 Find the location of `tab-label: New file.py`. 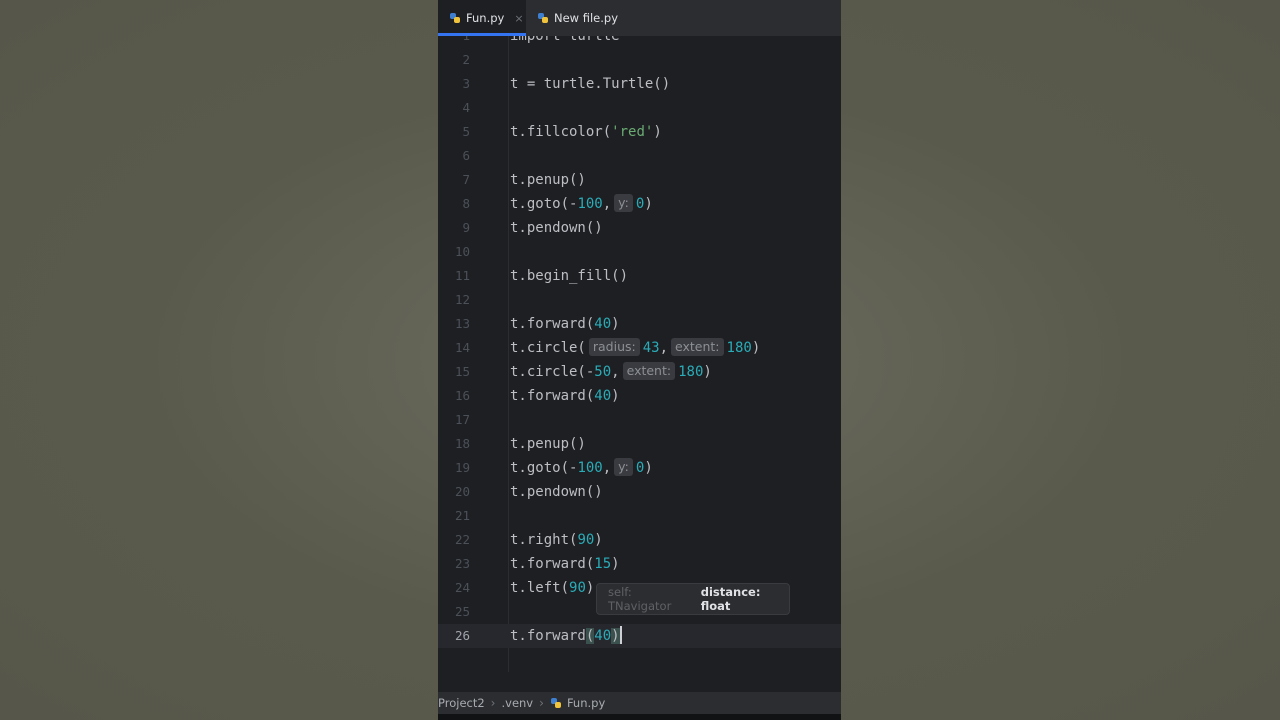

tab-label: New file.py is located at coordinates (586, 18).